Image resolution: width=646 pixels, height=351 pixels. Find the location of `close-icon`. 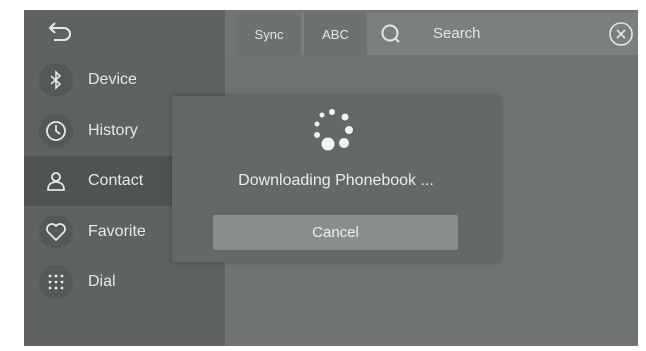

close-icon is located at coordinates (621, 34).